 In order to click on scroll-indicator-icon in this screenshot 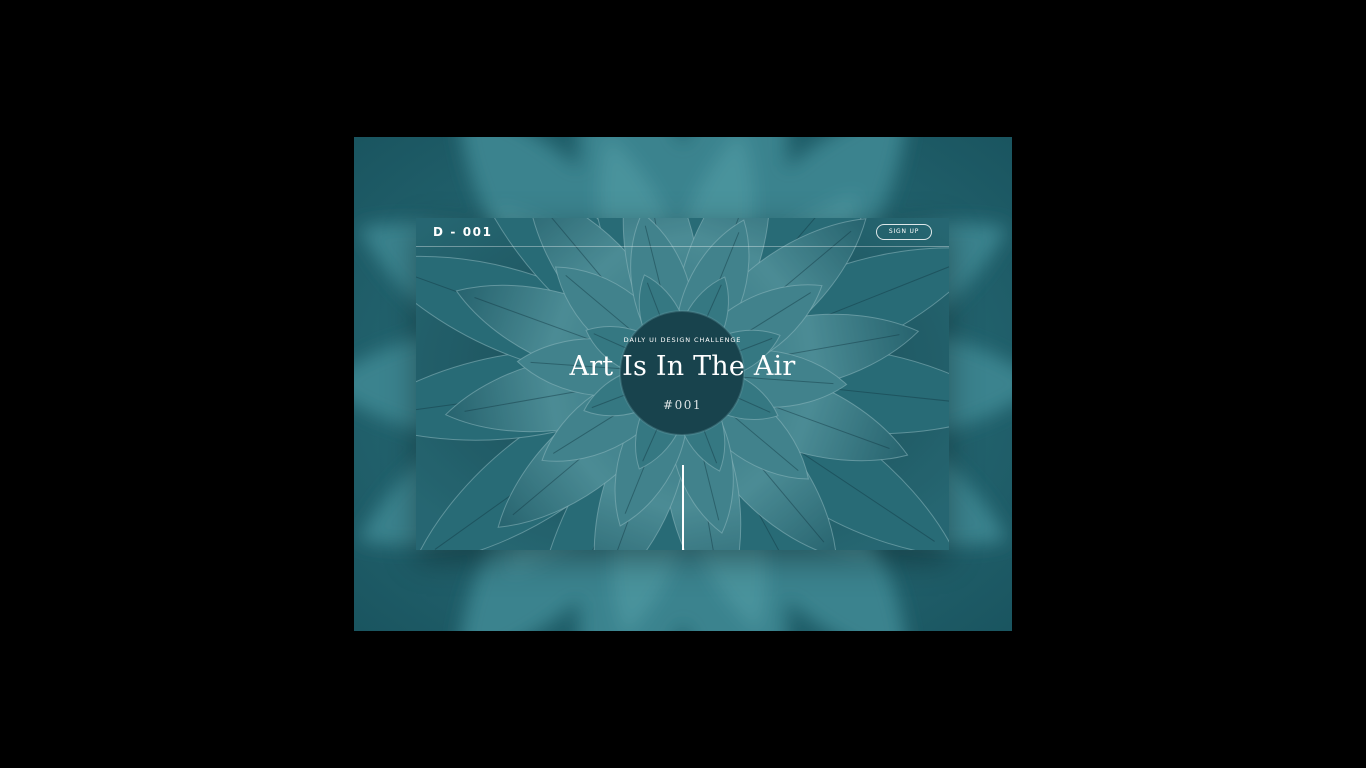, I will do `click(683, 507)`.